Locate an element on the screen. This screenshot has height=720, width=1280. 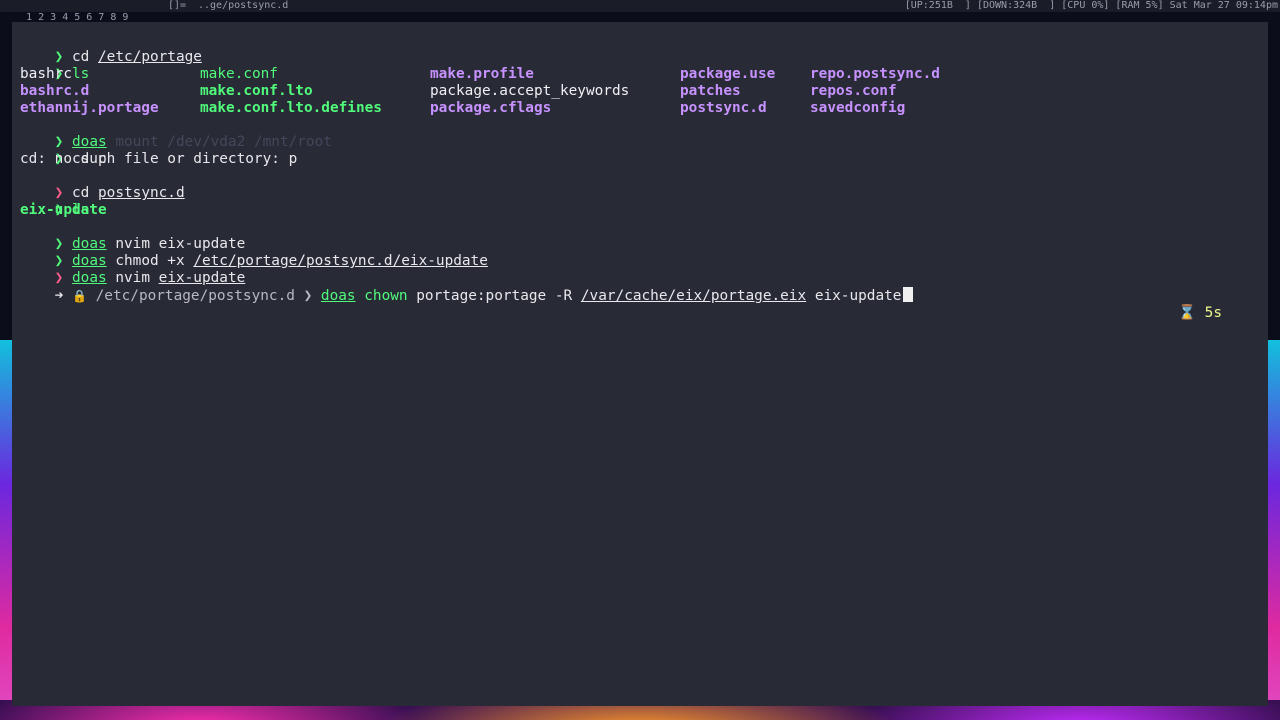
wallpaper-glow-left is located at coordinates (6, 520).